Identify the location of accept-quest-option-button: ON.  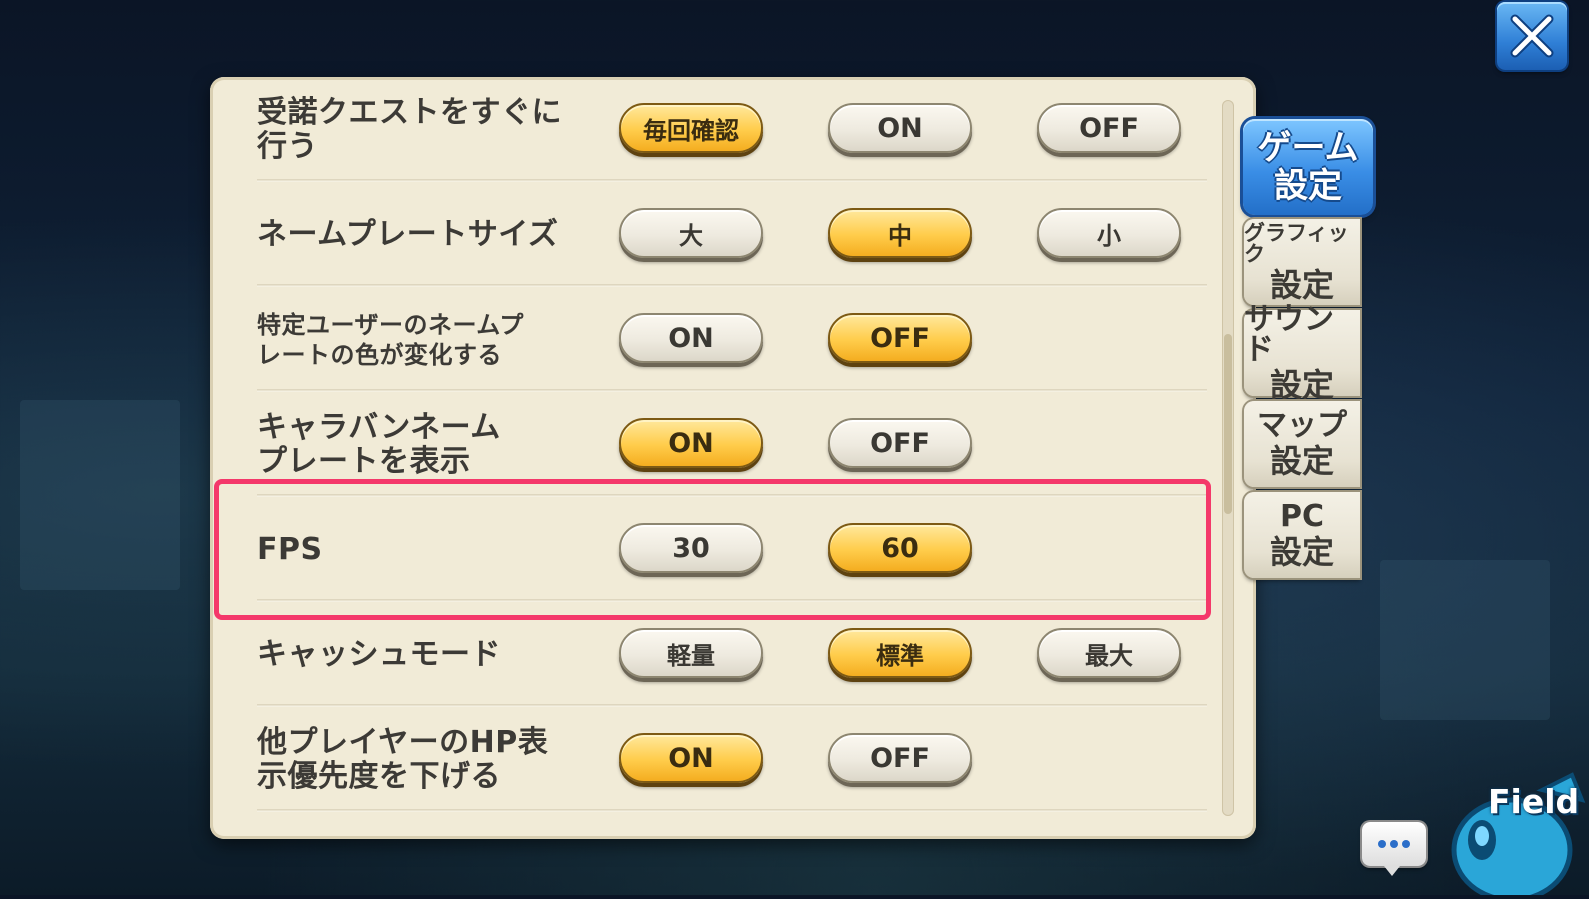
(900, 128).